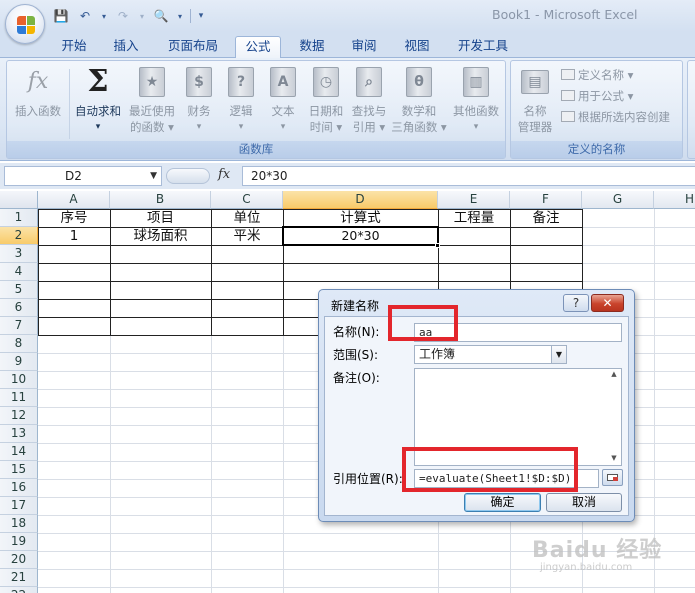 This screenshot has height=593, width=695. I want to click on cancel-button: 取消, so click(584, 502).